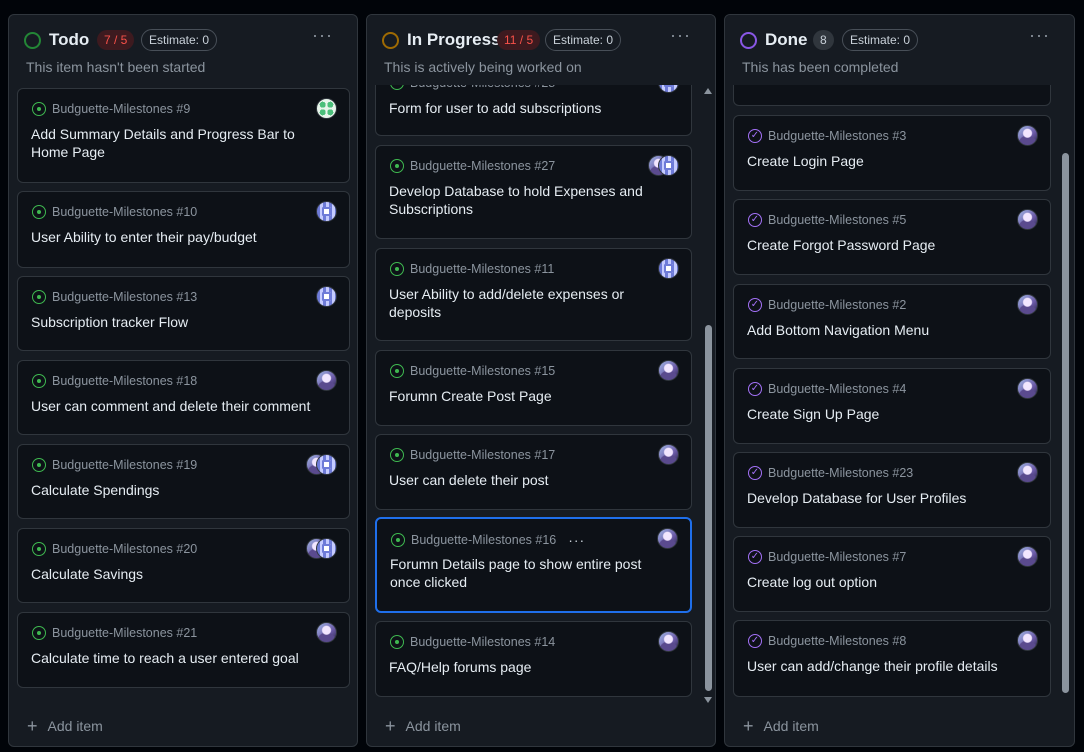 The width and height of the screenshot is (1084, 752). Describe the element at coordinates (576, 540) in the screenshot. I see `card-menu-button: ···` at that location.